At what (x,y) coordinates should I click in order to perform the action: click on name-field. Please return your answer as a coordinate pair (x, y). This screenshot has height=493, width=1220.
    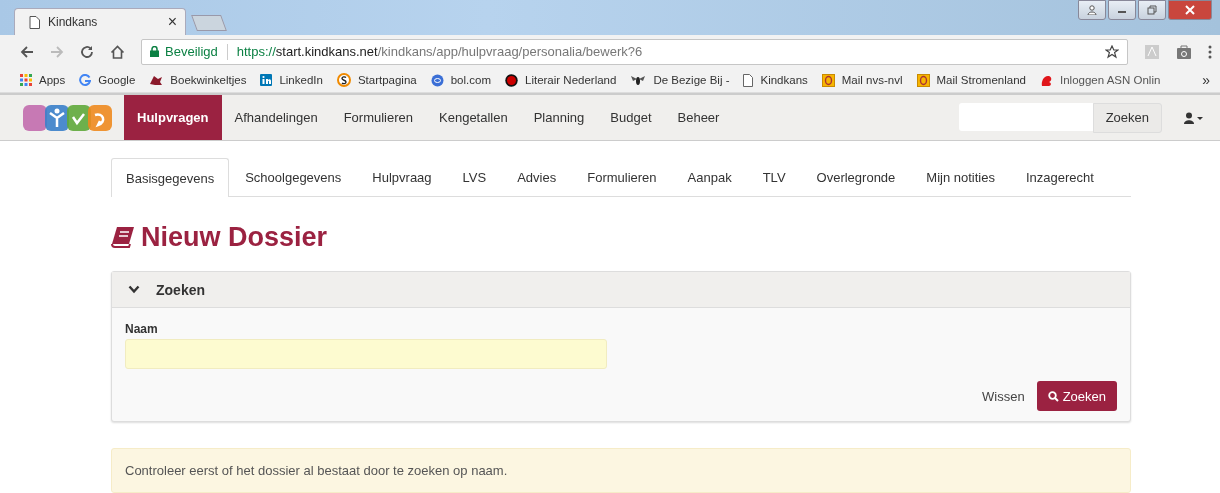
    Looking at the image, I should click on (366, 354).